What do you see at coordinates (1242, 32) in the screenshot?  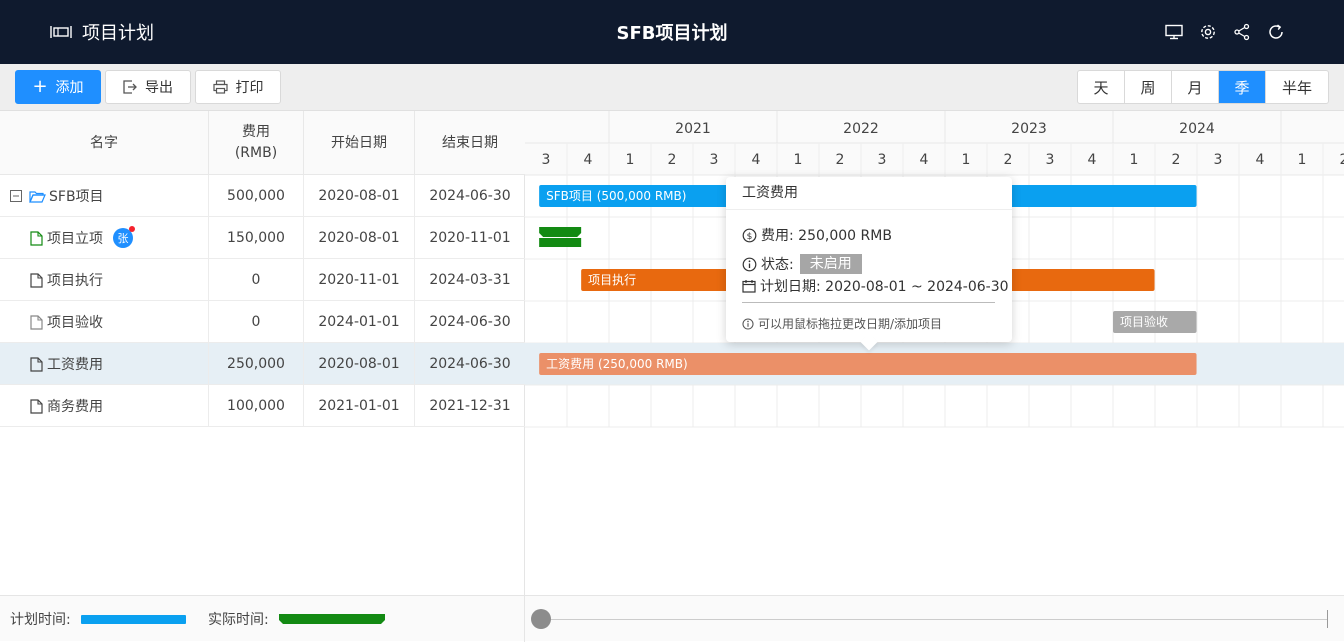 I see `share-icon` at bounding box center [1242, 32].